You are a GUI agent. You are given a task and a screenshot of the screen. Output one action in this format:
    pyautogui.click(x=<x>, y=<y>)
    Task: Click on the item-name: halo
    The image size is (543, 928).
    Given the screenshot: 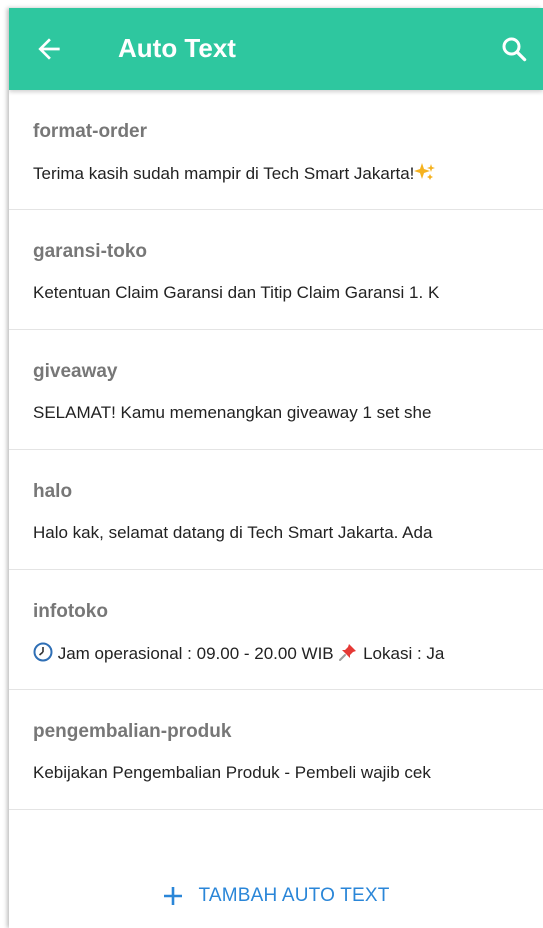 What is the action you would take?
    pyautogui.click(x=53, y=491)
    